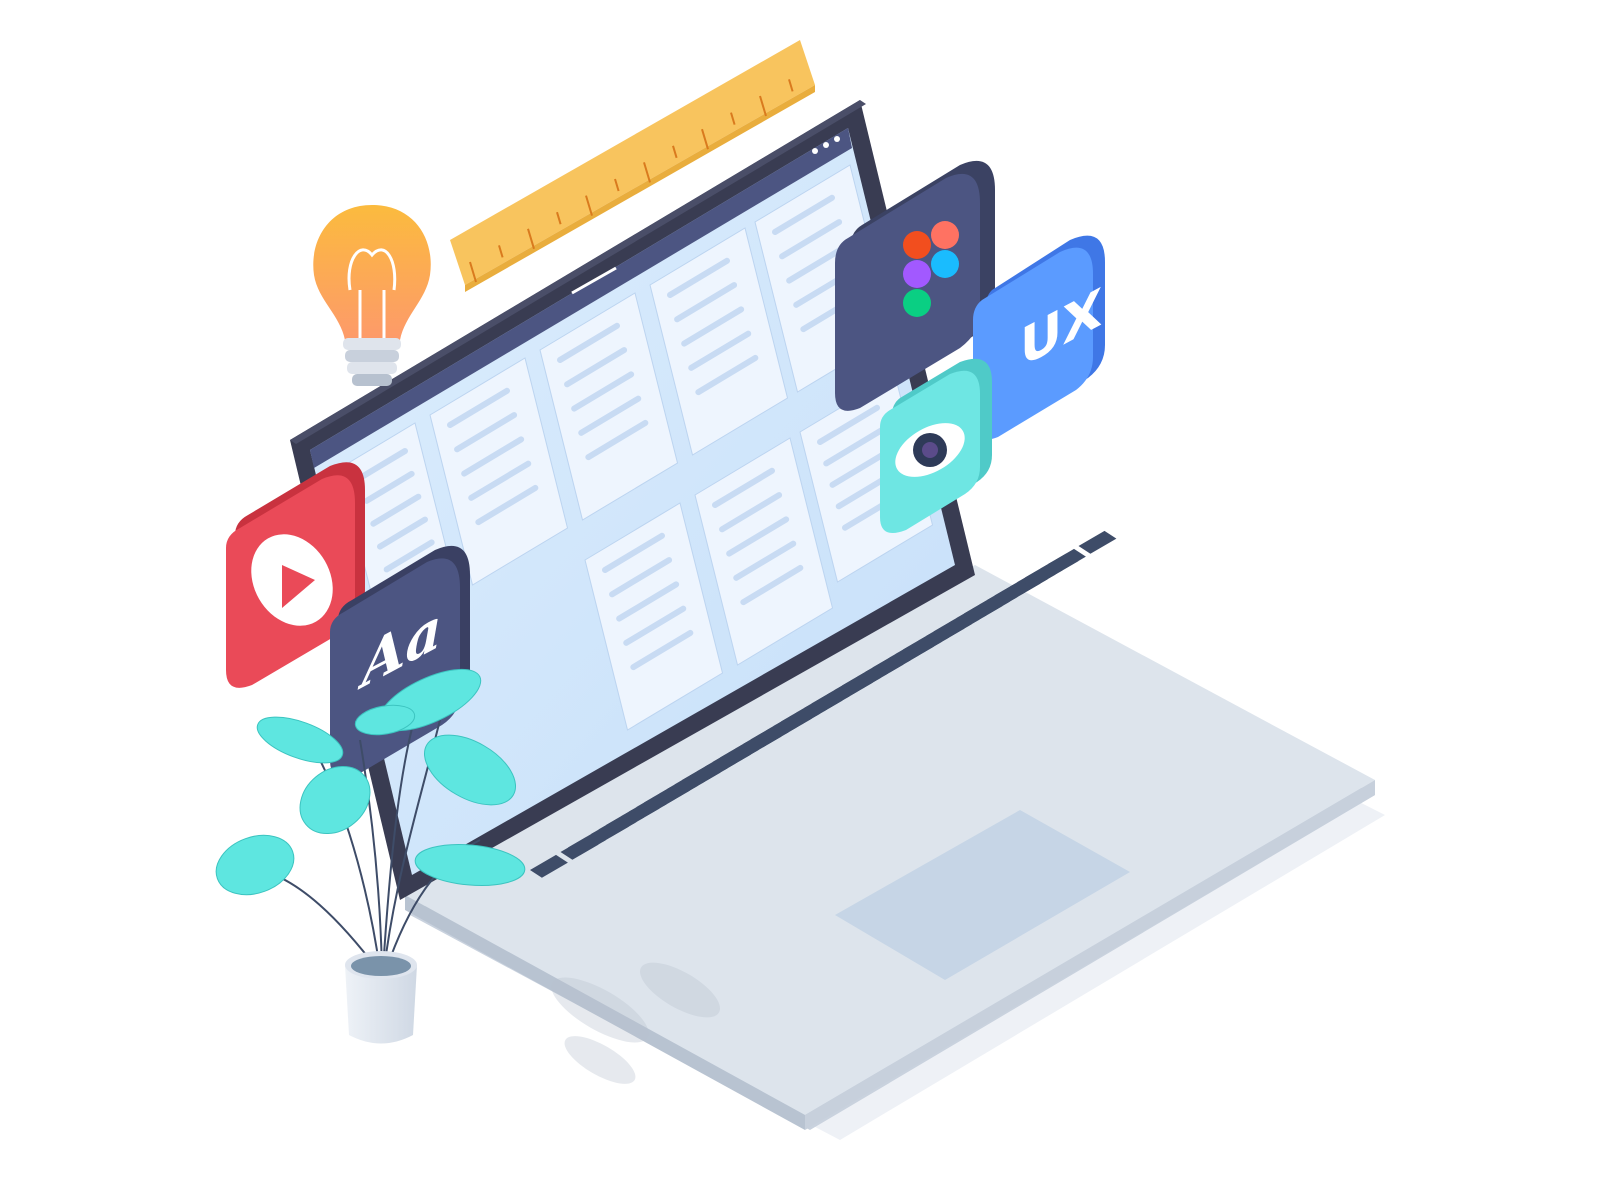 Image resolution: width=1600 pixels, height=1200 pixels. What do you see at coordinates (1097, 542) in the screenshot?
I see `keyboard-key` at bounding box center [1097, 542].